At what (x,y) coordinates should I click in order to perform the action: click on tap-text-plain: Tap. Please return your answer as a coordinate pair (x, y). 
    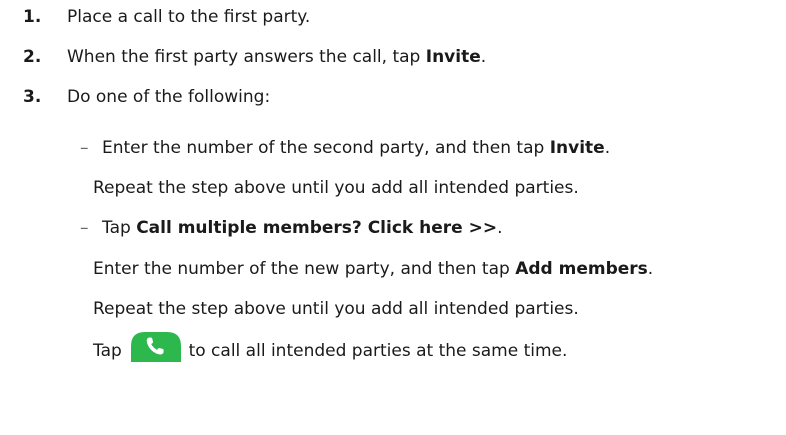
    Looking at the image, I should click on (110, 351).